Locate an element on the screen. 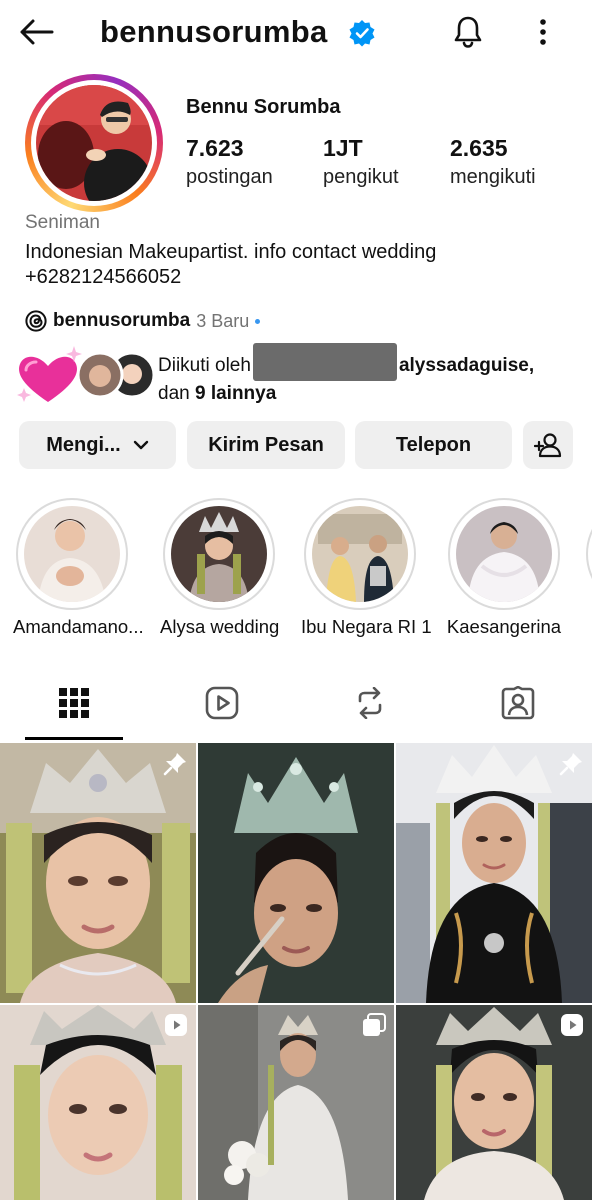  sparkling-heart-icon is located at coordinates (49, 374).